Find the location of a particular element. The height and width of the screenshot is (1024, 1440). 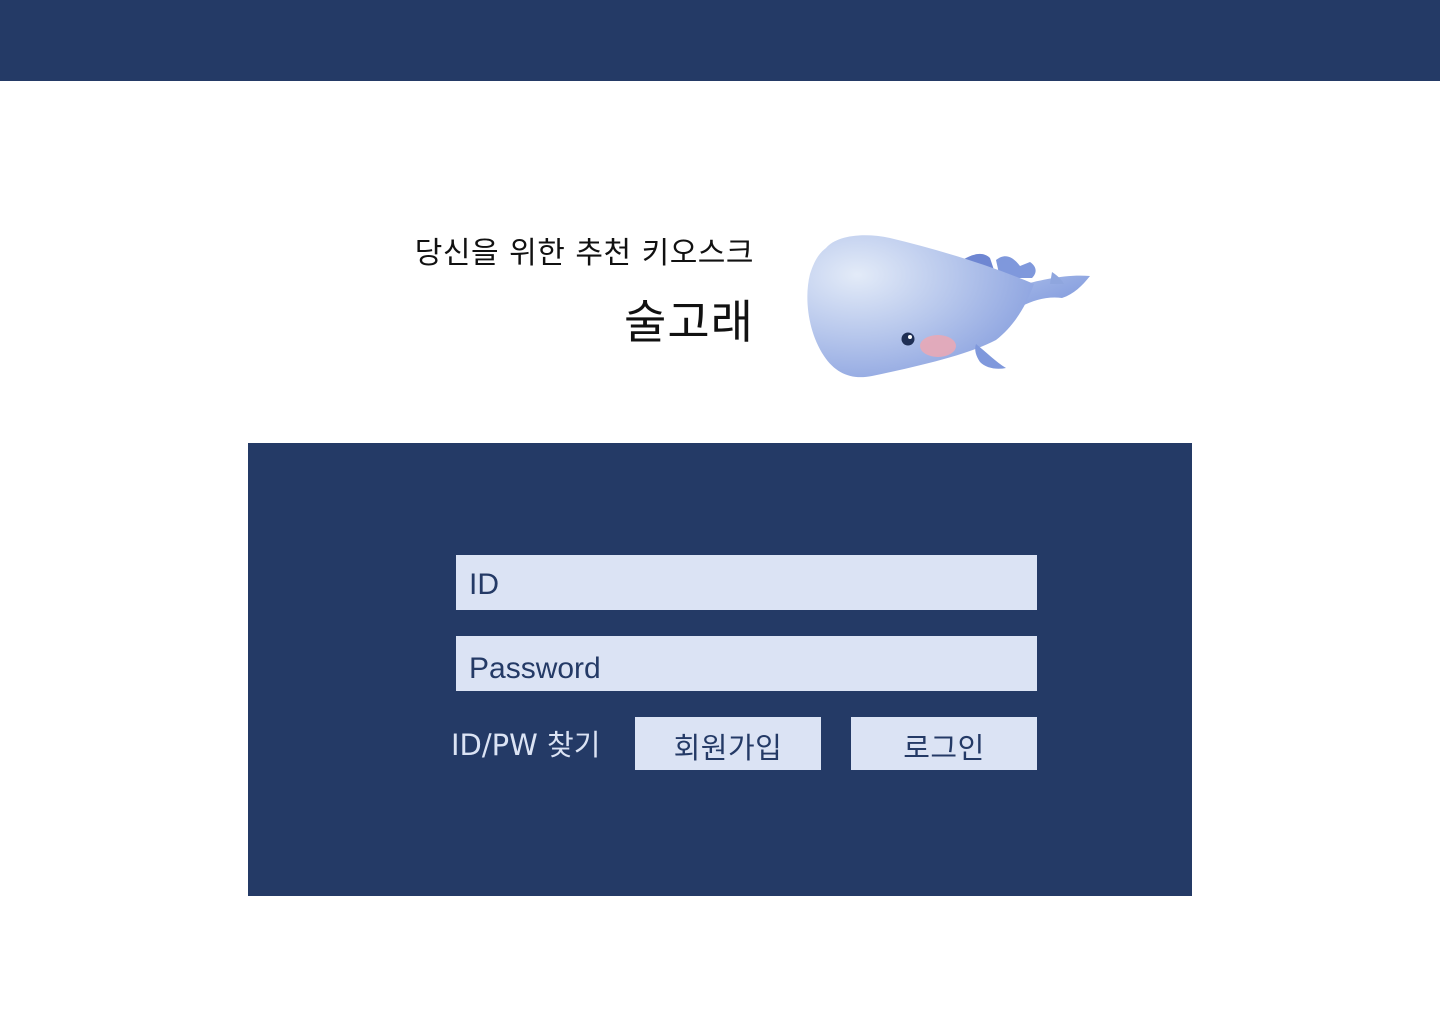

id-input is located at coordinates (746, 582).